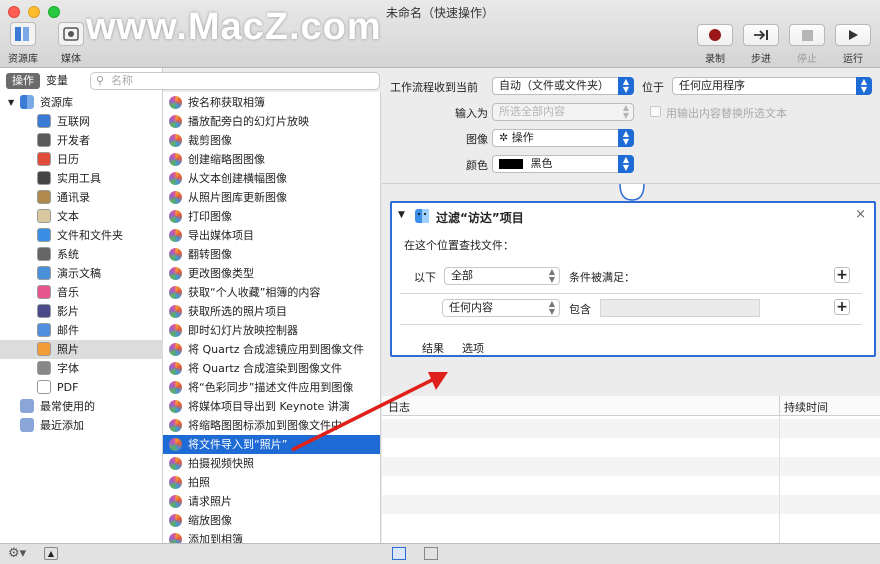 The width and height of the screenshot is (880, 564). What do you see at coordinates (511, 164) in the screenshot?
I see `color-swatch` at bounding box center [511, 164].